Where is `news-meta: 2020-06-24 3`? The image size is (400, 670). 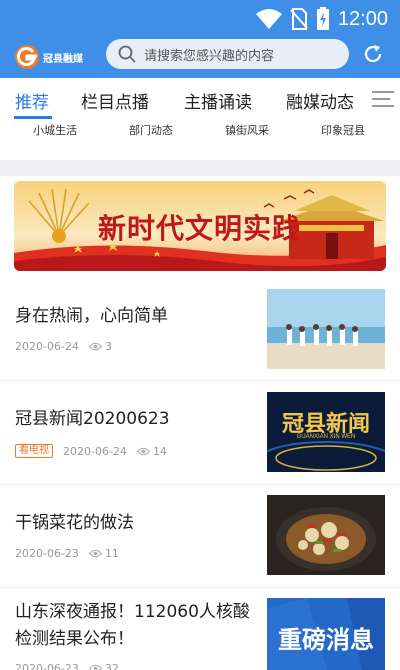 news-meta: 2020-06-24 3 is located at coordinates (63, 346).